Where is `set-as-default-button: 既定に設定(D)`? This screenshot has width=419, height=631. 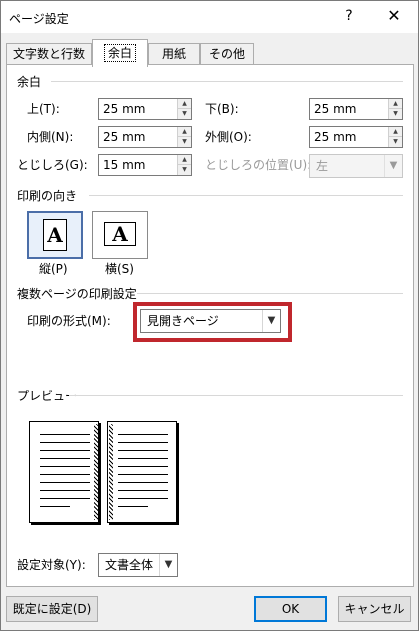
set-as-default-button: 既定に設定(D) is located at coordinates (52, 609).